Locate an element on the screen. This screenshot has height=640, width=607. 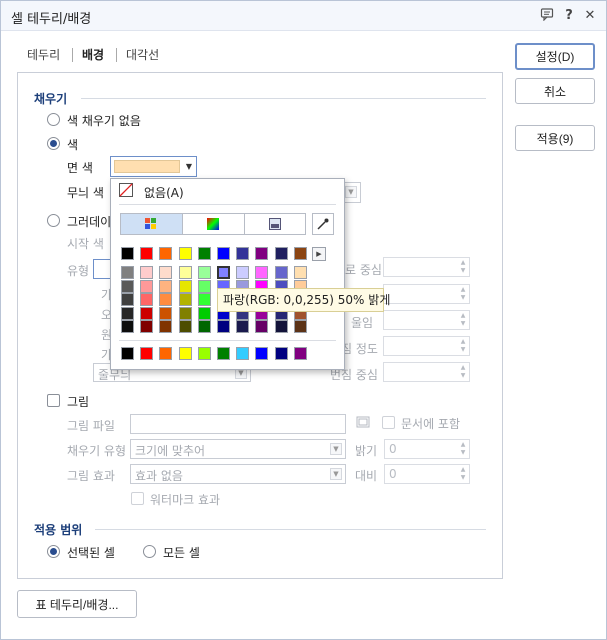
h-center-spinner: ▲ ▼ is located at coordinates (426, 267).